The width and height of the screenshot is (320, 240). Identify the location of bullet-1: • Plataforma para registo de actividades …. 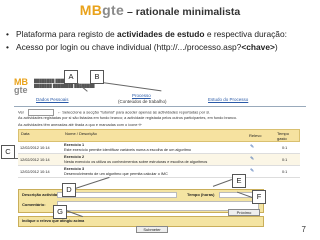
(146, 34).